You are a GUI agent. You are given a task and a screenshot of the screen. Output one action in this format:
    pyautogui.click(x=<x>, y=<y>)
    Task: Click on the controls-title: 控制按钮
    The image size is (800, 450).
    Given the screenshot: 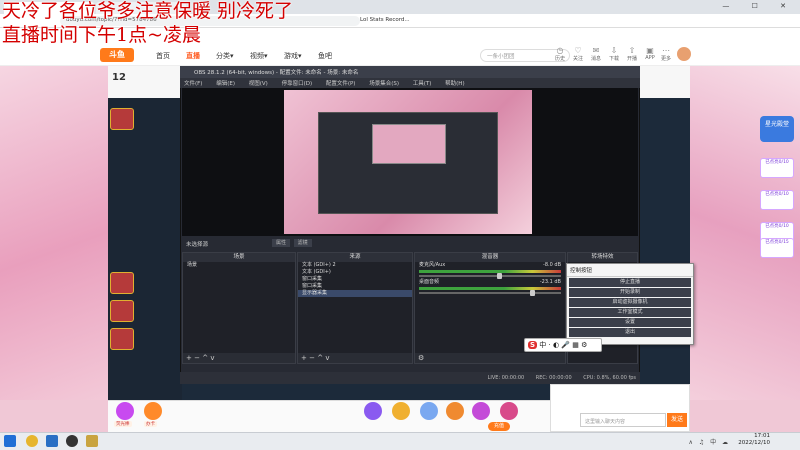 What is the action you would take?
    pyautogui.click(x=630, y=270)
    